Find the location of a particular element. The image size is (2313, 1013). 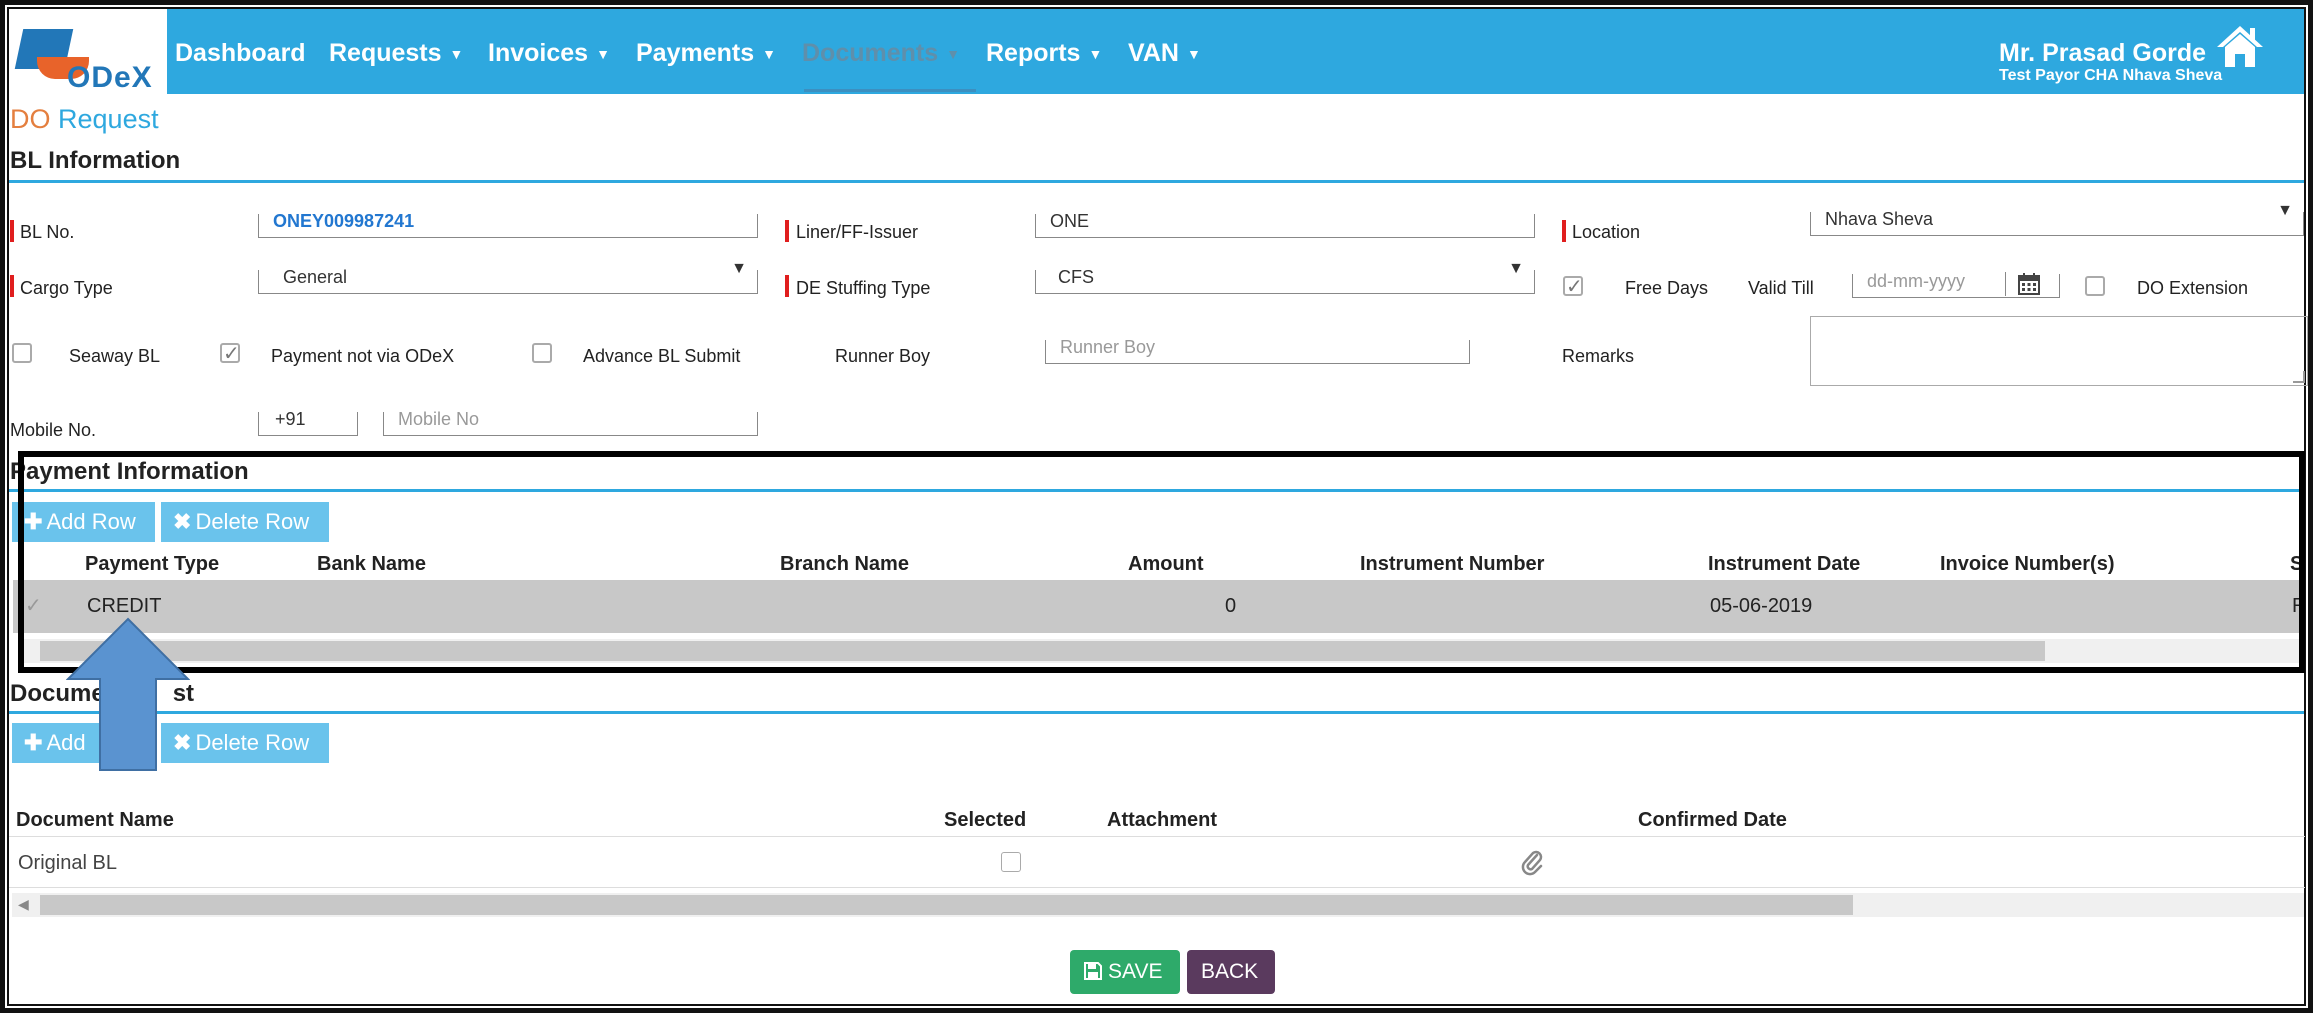

de-stuffing-select: CFS ▼ is located at coordinates (1285, 277).